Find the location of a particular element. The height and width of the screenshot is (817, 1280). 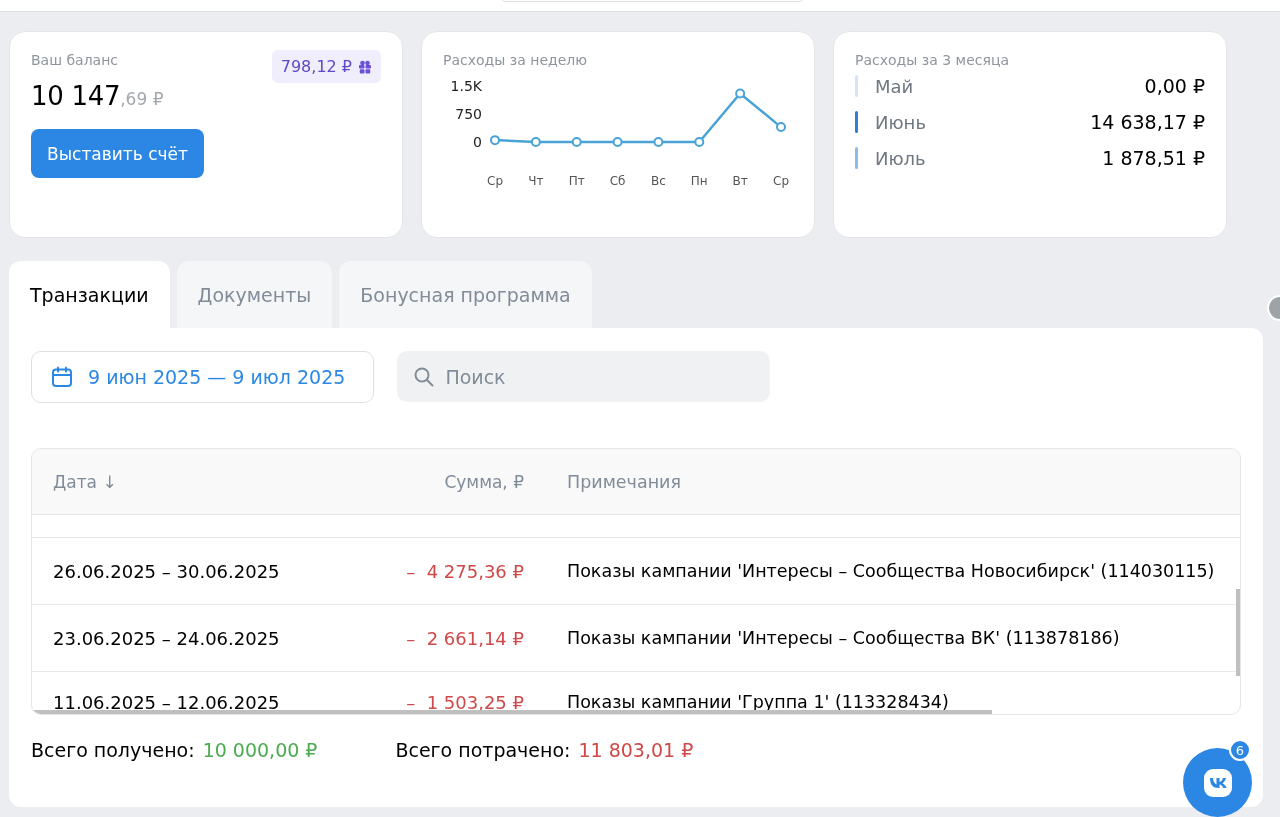

column-header: Дата ↓ is located at coordinates (197, 481).